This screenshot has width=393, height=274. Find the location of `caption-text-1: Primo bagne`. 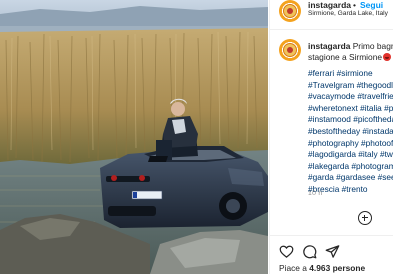

caption-text-1: Primo bagne is located at coordinates (372, 46).